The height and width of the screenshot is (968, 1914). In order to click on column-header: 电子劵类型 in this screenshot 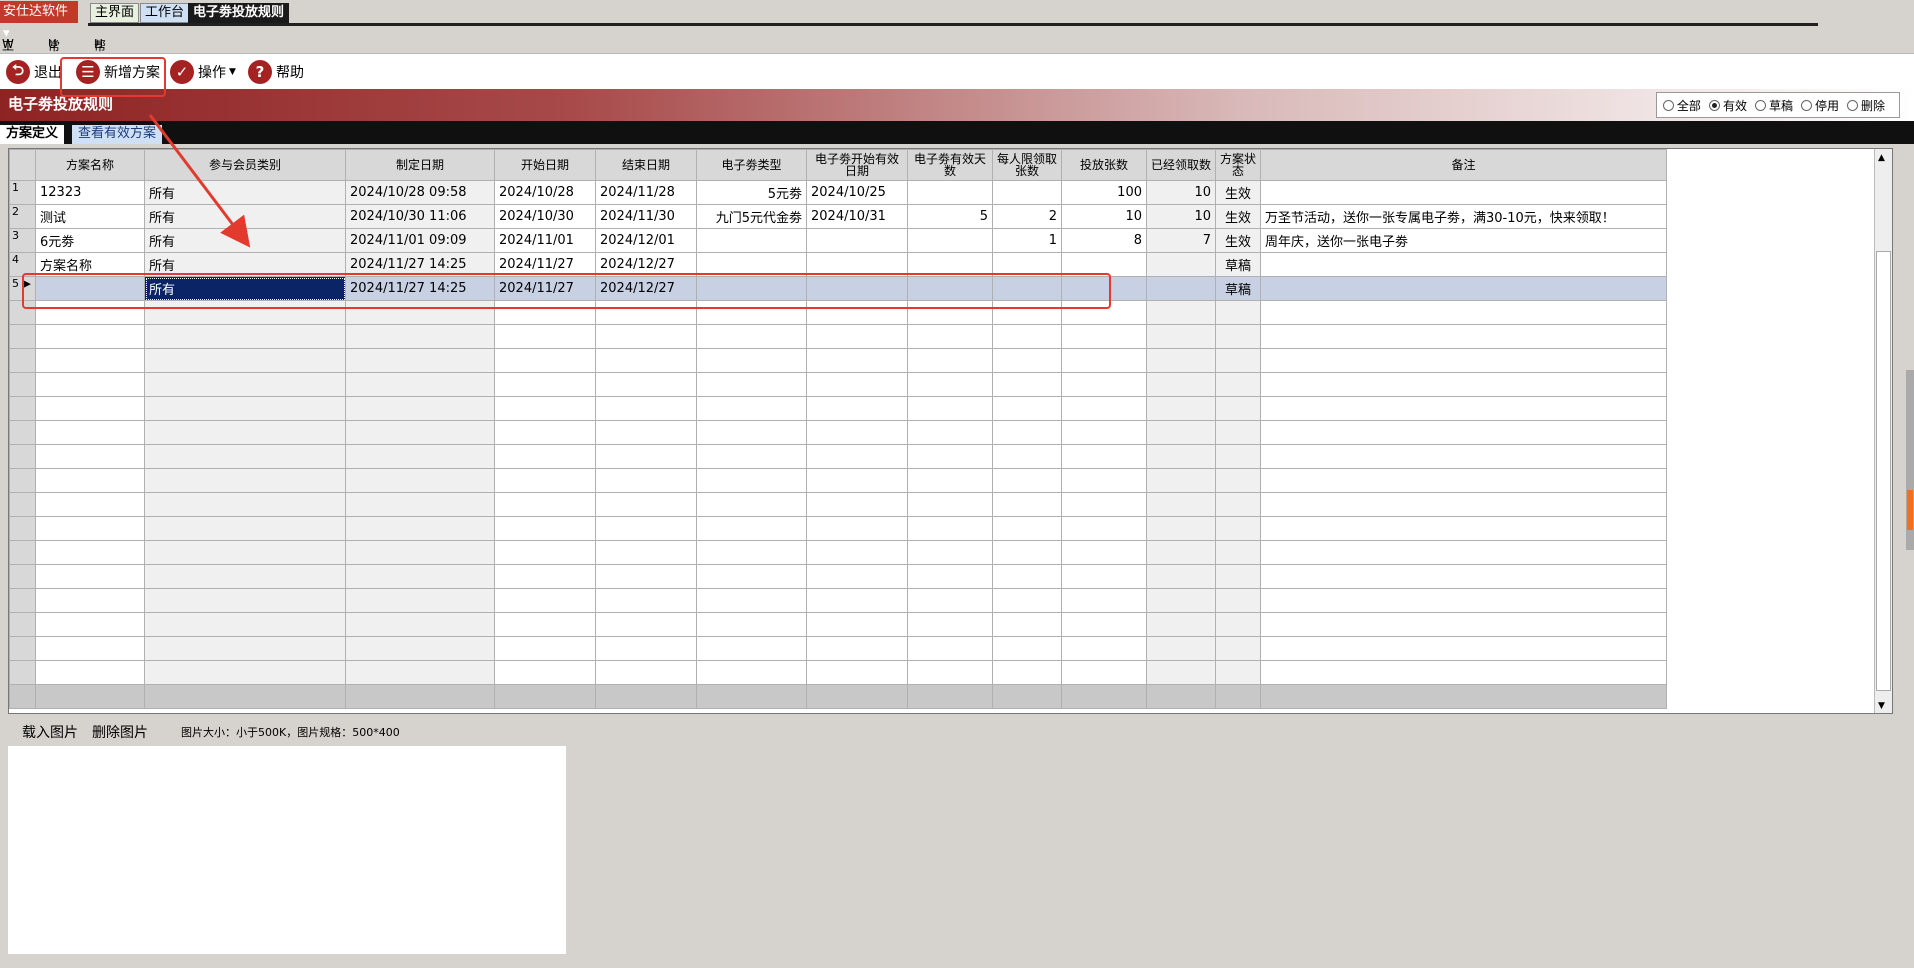, I will do `click(751, 165)`.